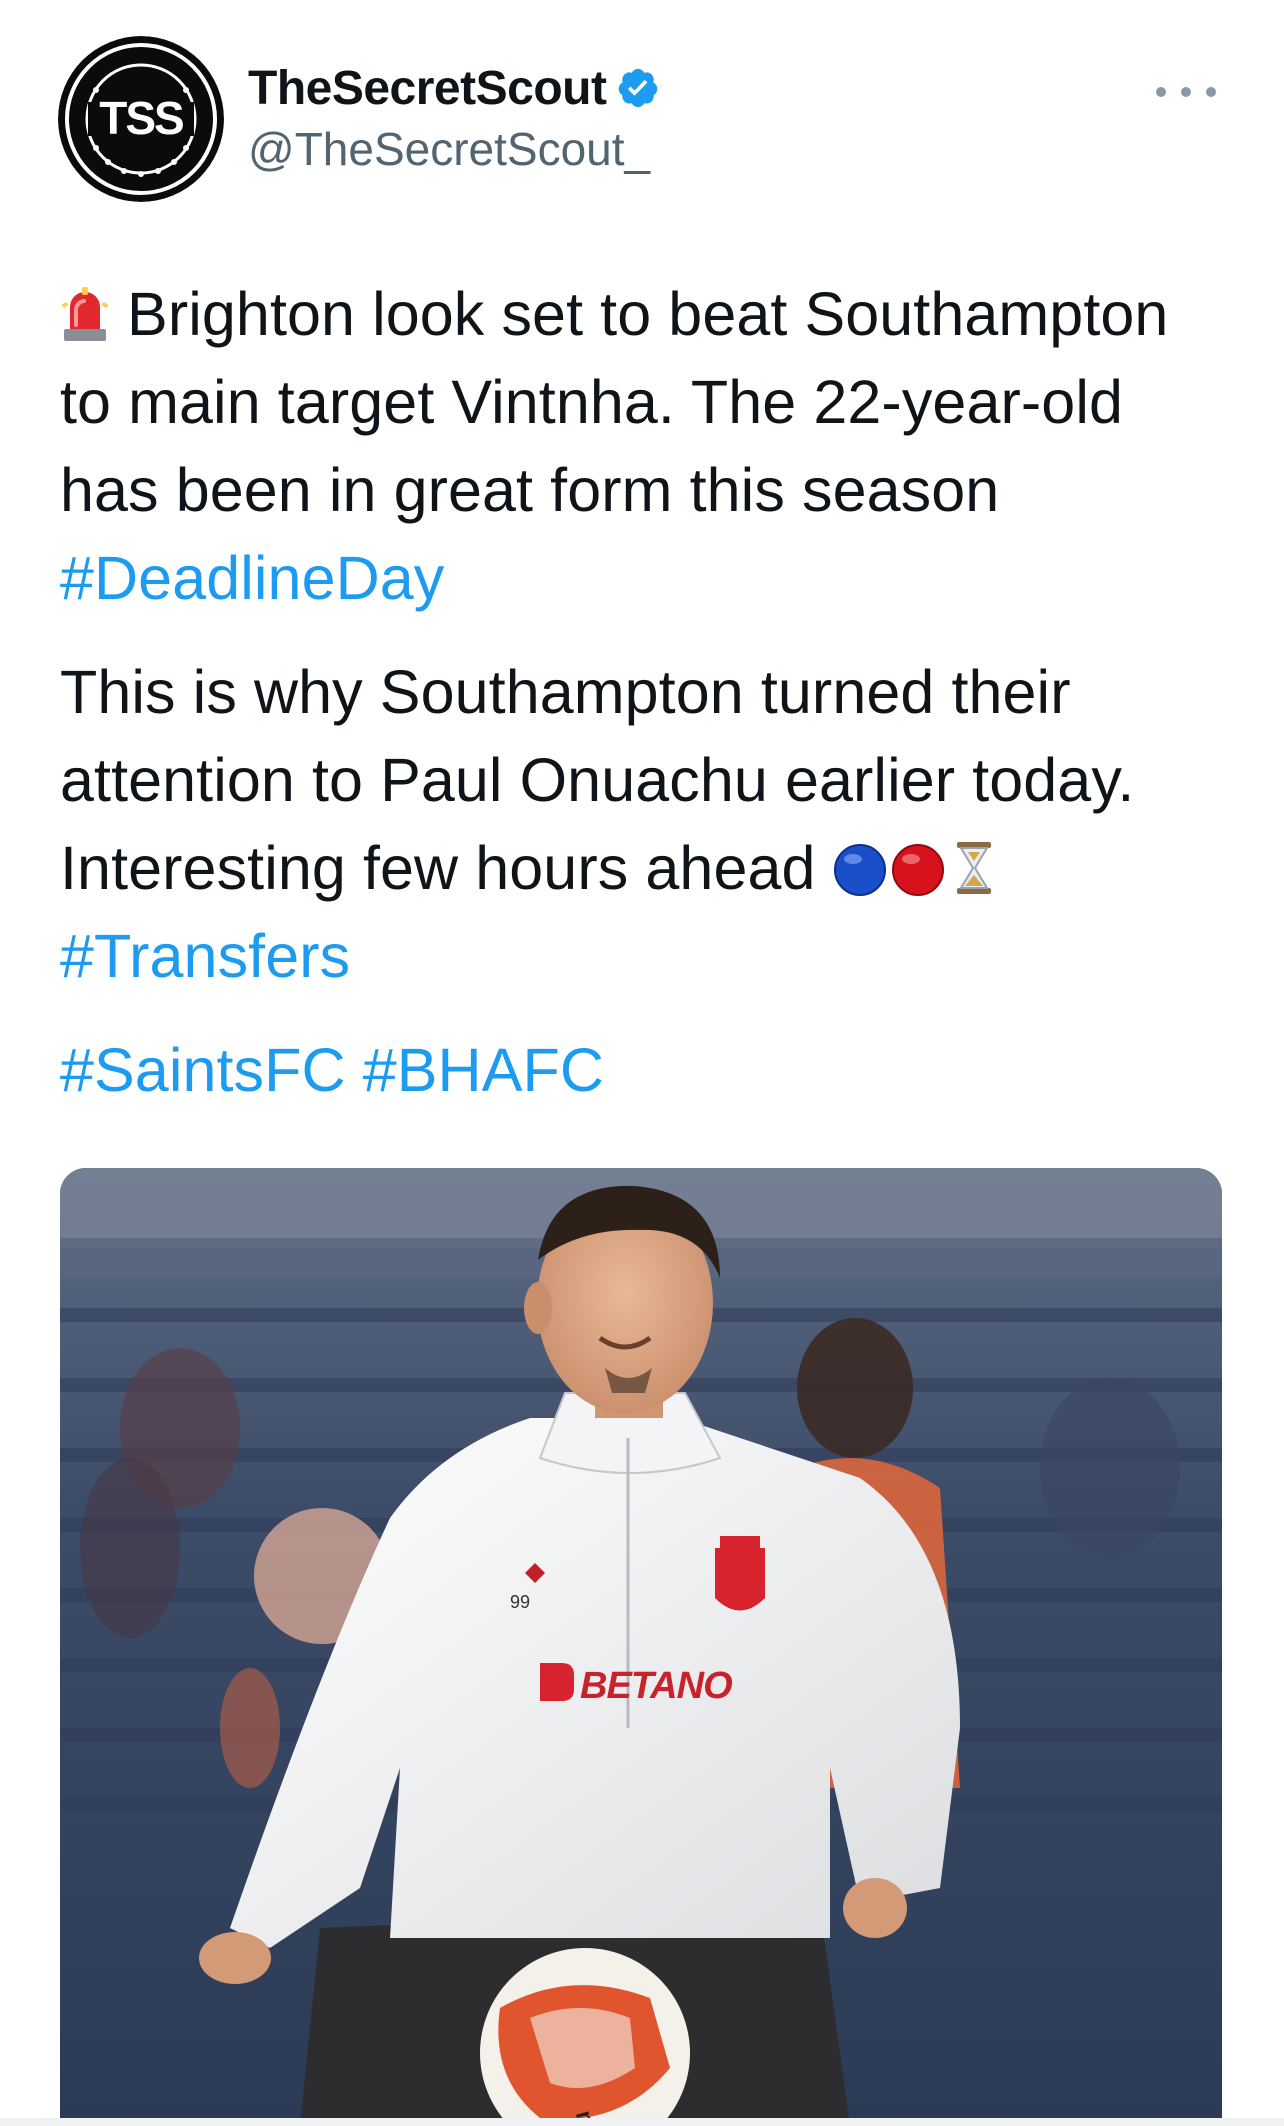  What do you see at coordinates (973, 868) in the screenshot?
I see `hourglass-icon` at bounding box center [973, 868].